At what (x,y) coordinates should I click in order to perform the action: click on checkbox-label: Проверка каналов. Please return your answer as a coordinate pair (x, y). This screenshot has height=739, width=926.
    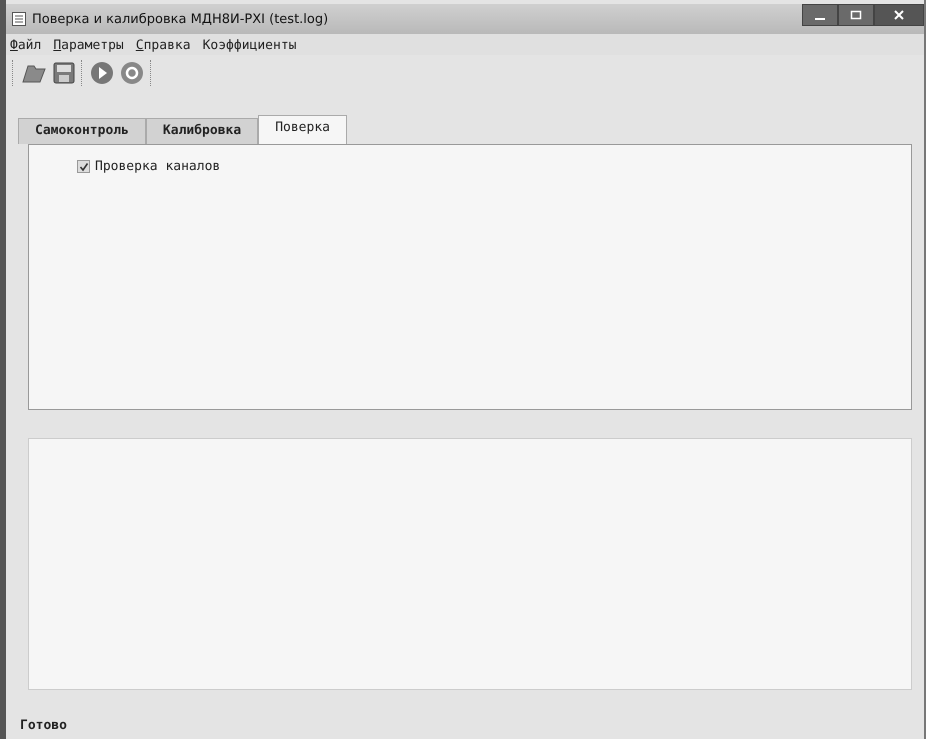
    Looking at the image, I should click on (157, 166).